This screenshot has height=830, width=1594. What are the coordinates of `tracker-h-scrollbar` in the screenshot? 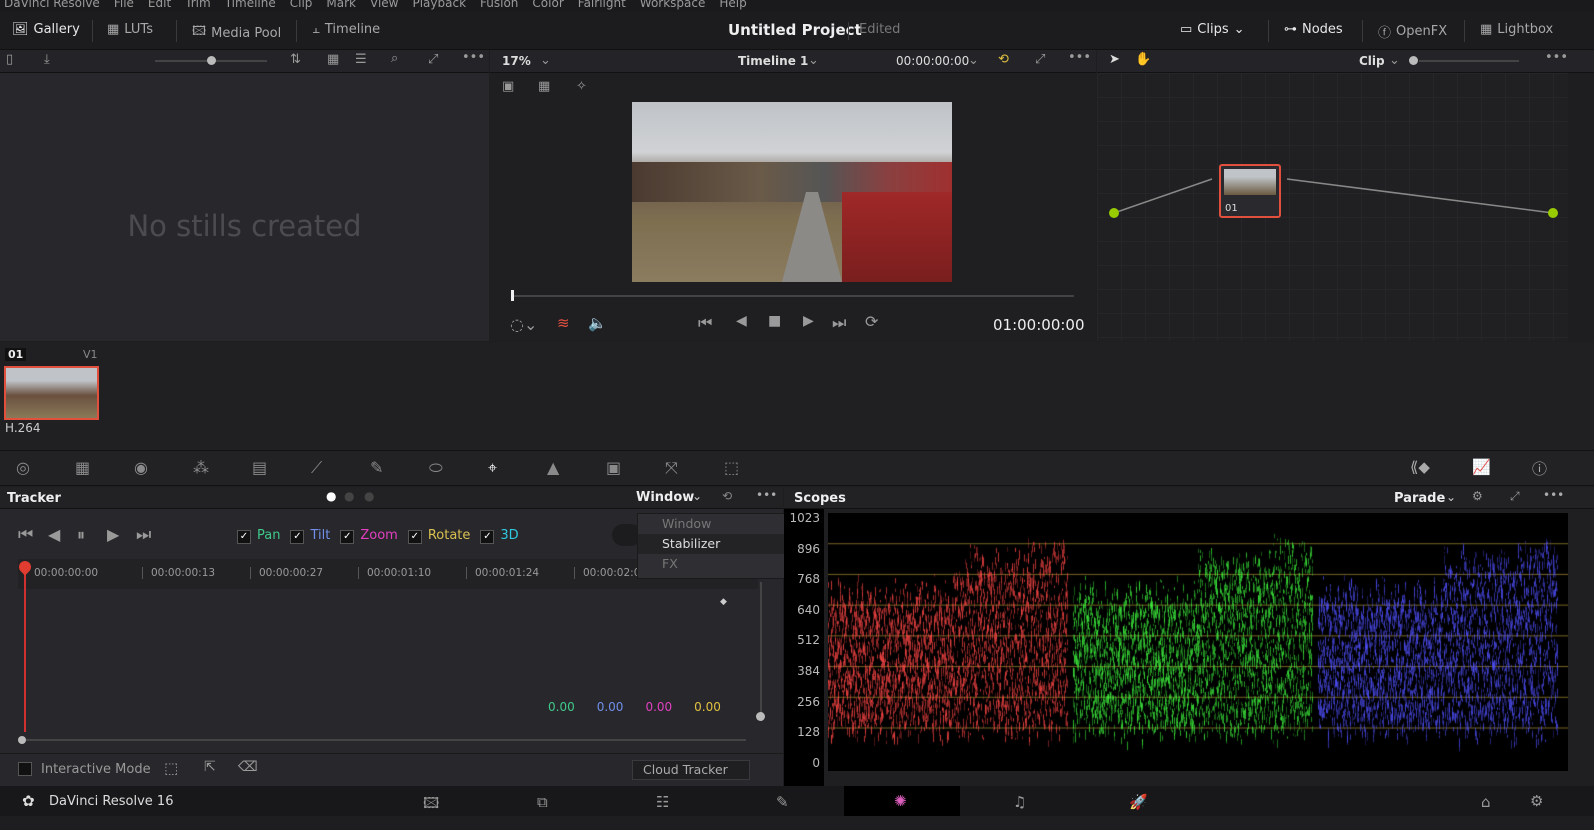 It's located at (384, 740).